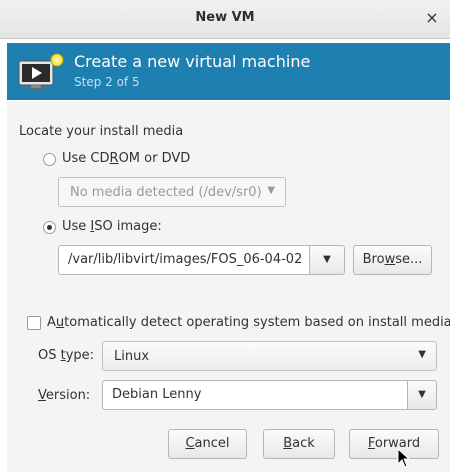 Image resolution: width=450 pixels, height=472 pixels. What do you see at coordinates (432, 18) in the screenshot?
I see `close-icon: ×` at bounding box center [432, 18].